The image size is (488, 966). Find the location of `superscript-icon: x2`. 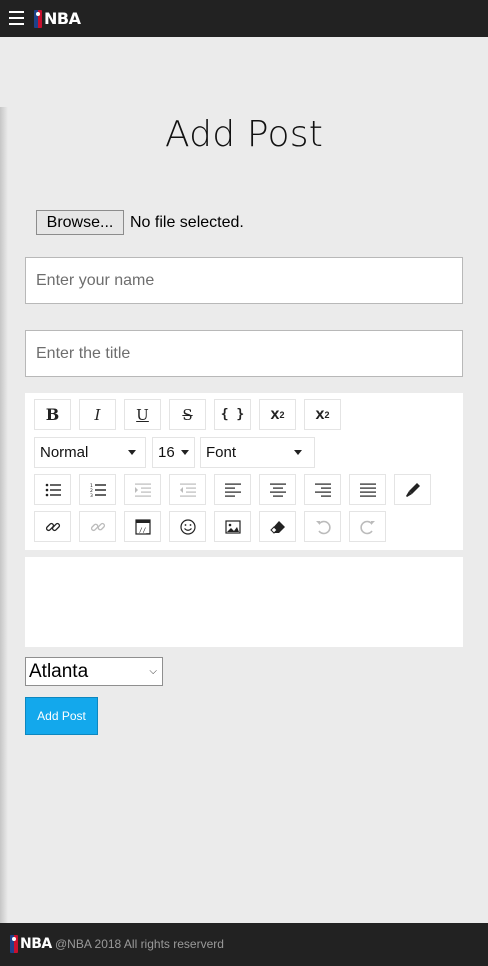

superscript-icon: x2 is located at coordinates (277, 414).